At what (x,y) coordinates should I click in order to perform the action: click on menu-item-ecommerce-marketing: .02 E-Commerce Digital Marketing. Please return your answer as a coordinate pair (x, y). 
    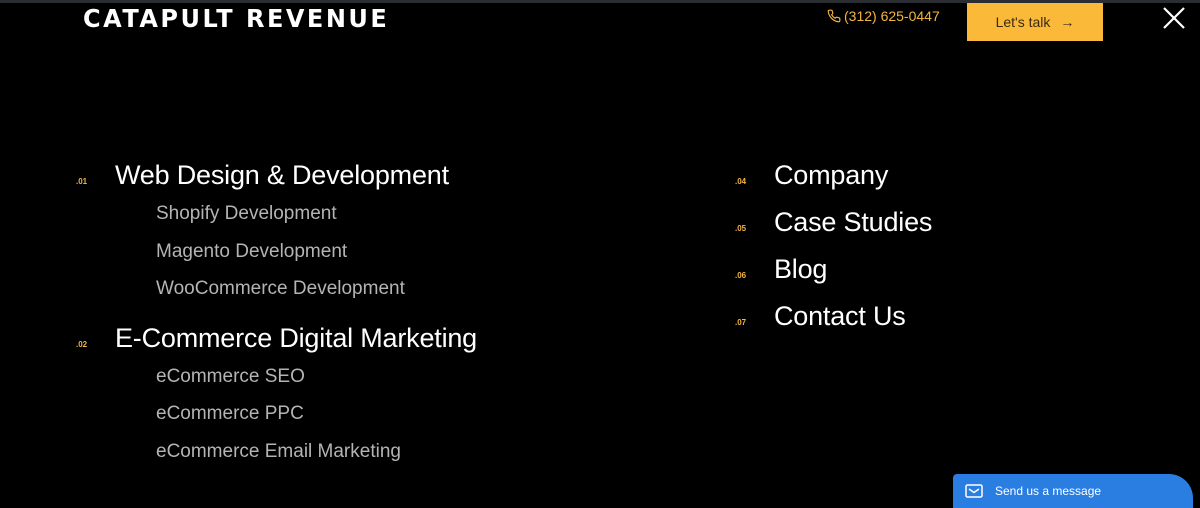
    Looking at the image, I should click on (276, 338).